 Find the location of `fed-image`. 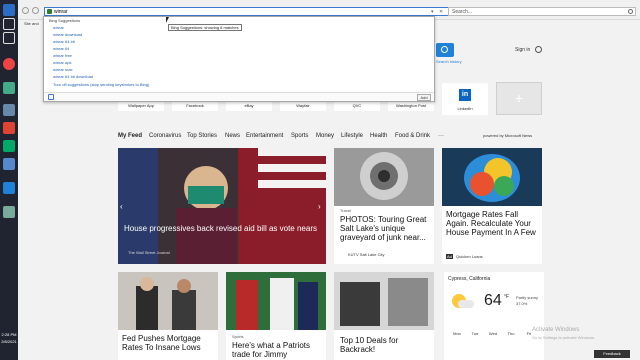

fed-image is located at coordinates (168, 301).